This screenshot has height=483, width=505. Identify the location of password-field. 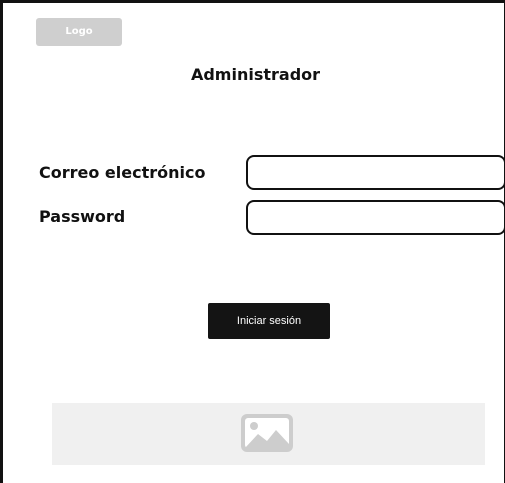
(375, 217).